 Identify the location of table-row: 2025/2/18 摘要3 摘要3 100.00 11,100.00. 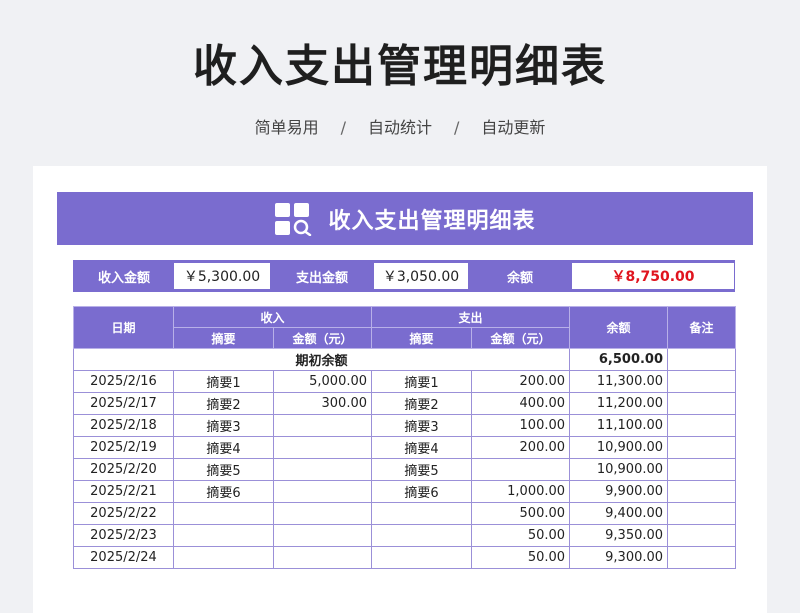
(405, 425).